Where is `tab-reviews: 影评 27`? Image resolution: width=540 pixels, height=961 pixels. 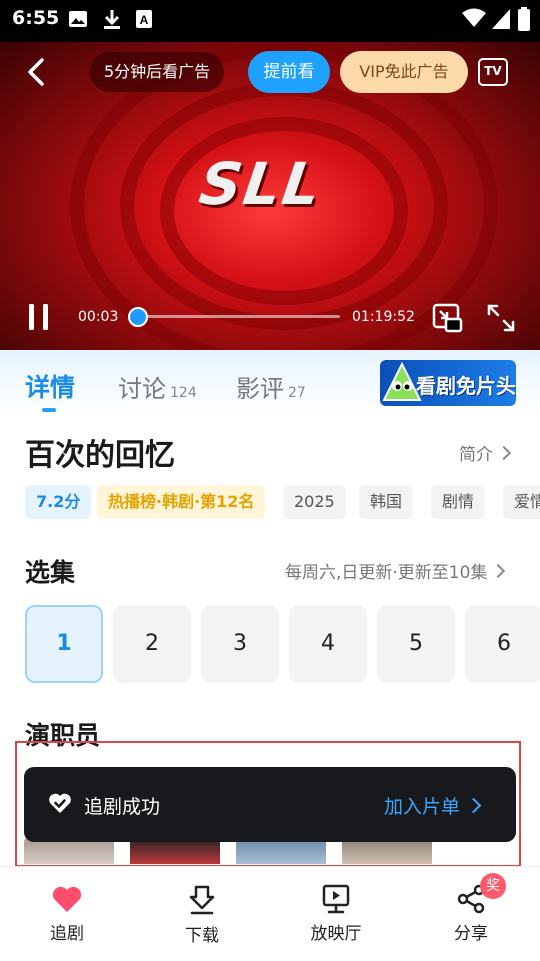
tab-reviews: 影评 27 is located at coordinates (271, 386).